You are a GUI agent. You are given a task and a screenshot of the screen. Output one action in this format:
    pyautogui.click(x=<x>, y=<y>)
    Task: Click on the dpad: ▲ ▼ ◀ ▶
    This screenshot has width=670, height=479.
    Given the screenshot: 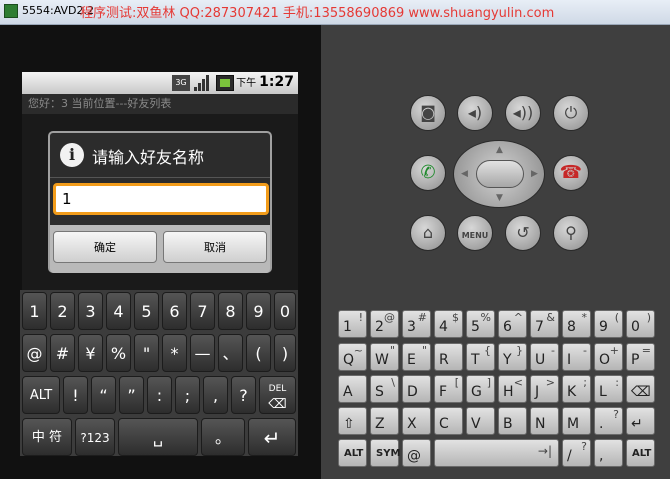 What is the action you would take?
    pyautogui.click(x=499, y=174)
    